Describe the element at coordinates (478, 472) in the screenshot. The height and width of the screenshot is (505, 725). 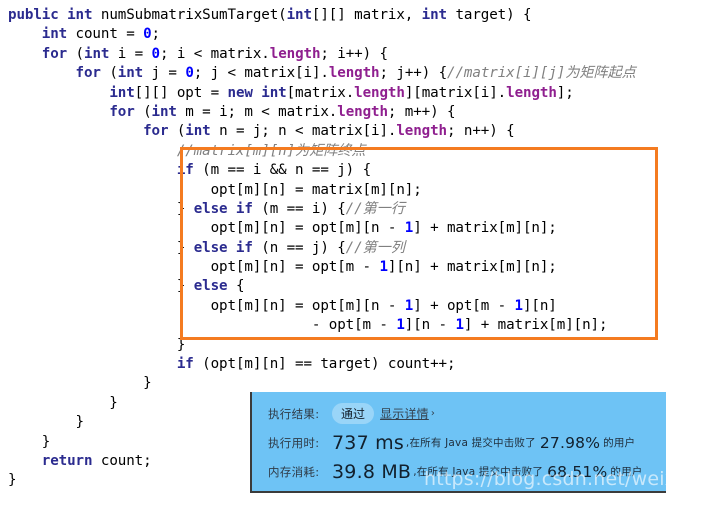
I see `memory-comparison-text: ,在所有 Java 提交中击败了` at that location.